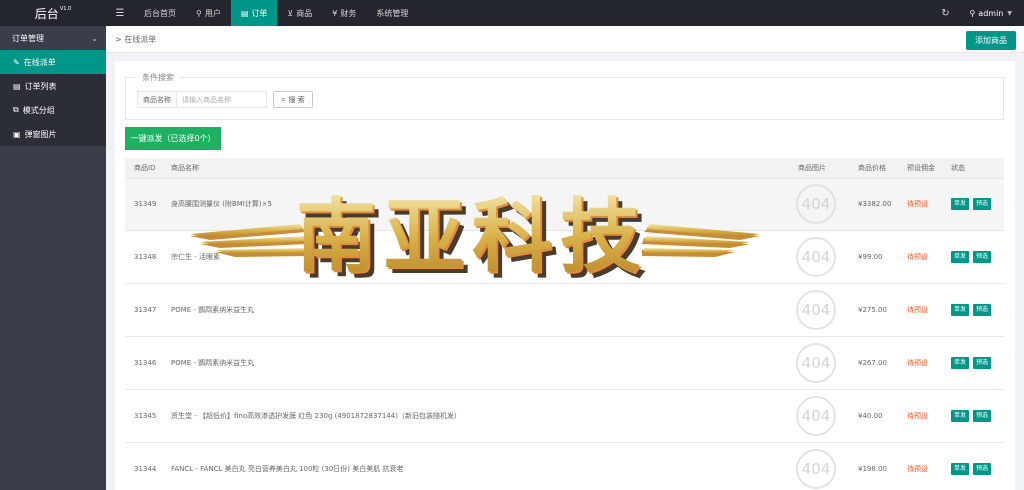 This screenshot has width=1024, height=490. What do you see at coordinates (565, 39) in the screenshot?
I see `breadcrumb: > 在线派单 添加商品` at bounding box center [565, 39].